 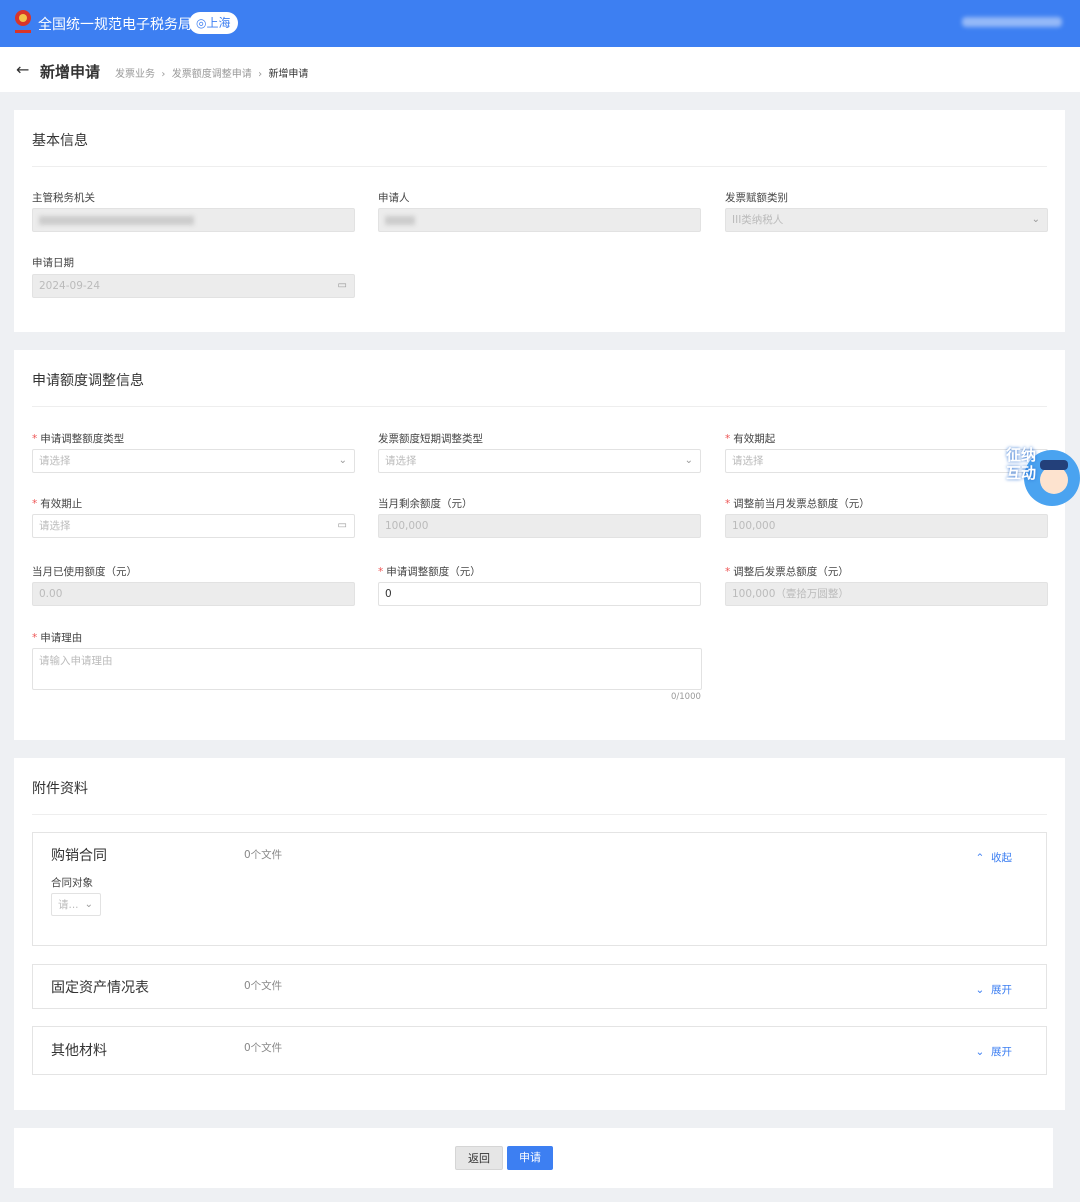 What do you see at coordinates (201, 23) in the screenshot?
I see `location-pin-icon: ◎` at bounding box center [201, 23].